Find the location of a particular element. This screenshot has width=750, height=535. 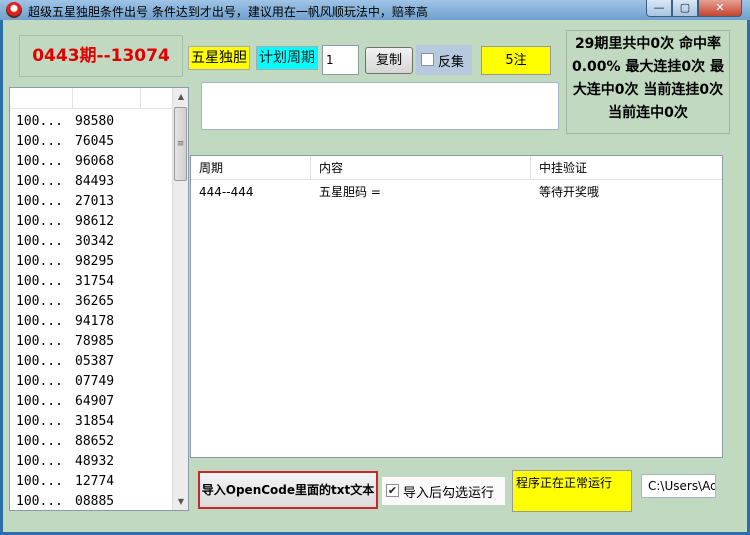

list-item: 100... 96068 is located at coordinates (91, 162).